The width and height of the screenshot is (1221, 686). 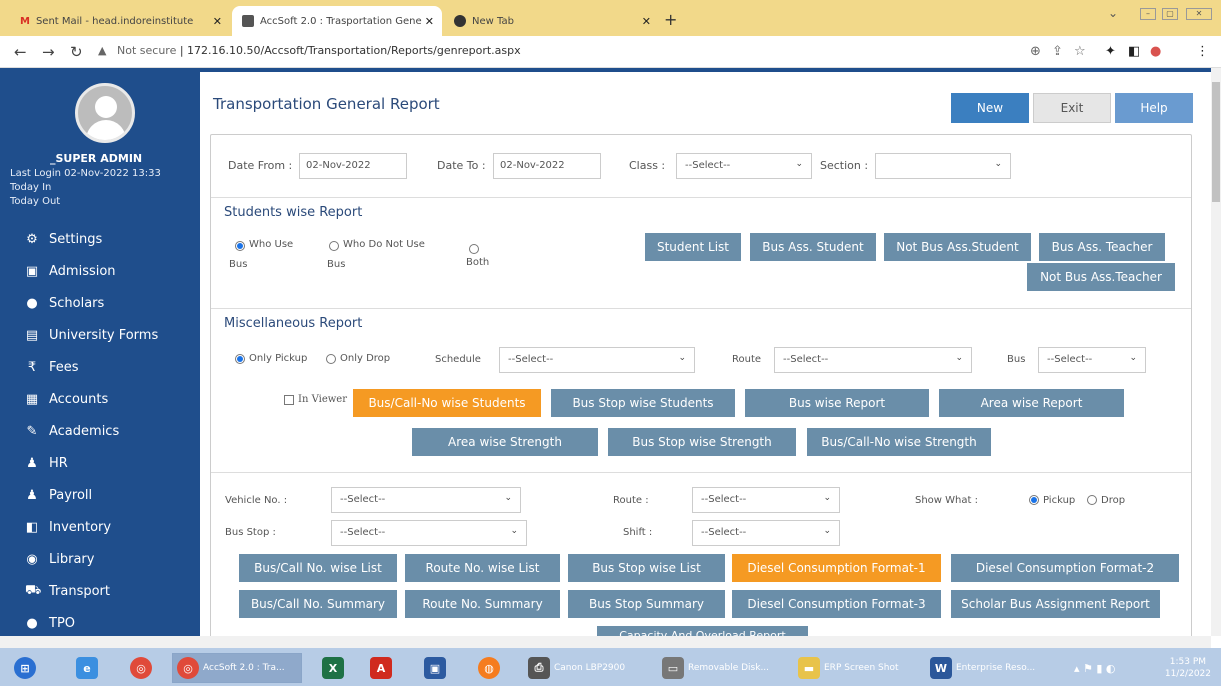 I want to click on scholar-bus-assignment-report-button: Scholar Bus Assignment Report, so click(x=1055, y=604).